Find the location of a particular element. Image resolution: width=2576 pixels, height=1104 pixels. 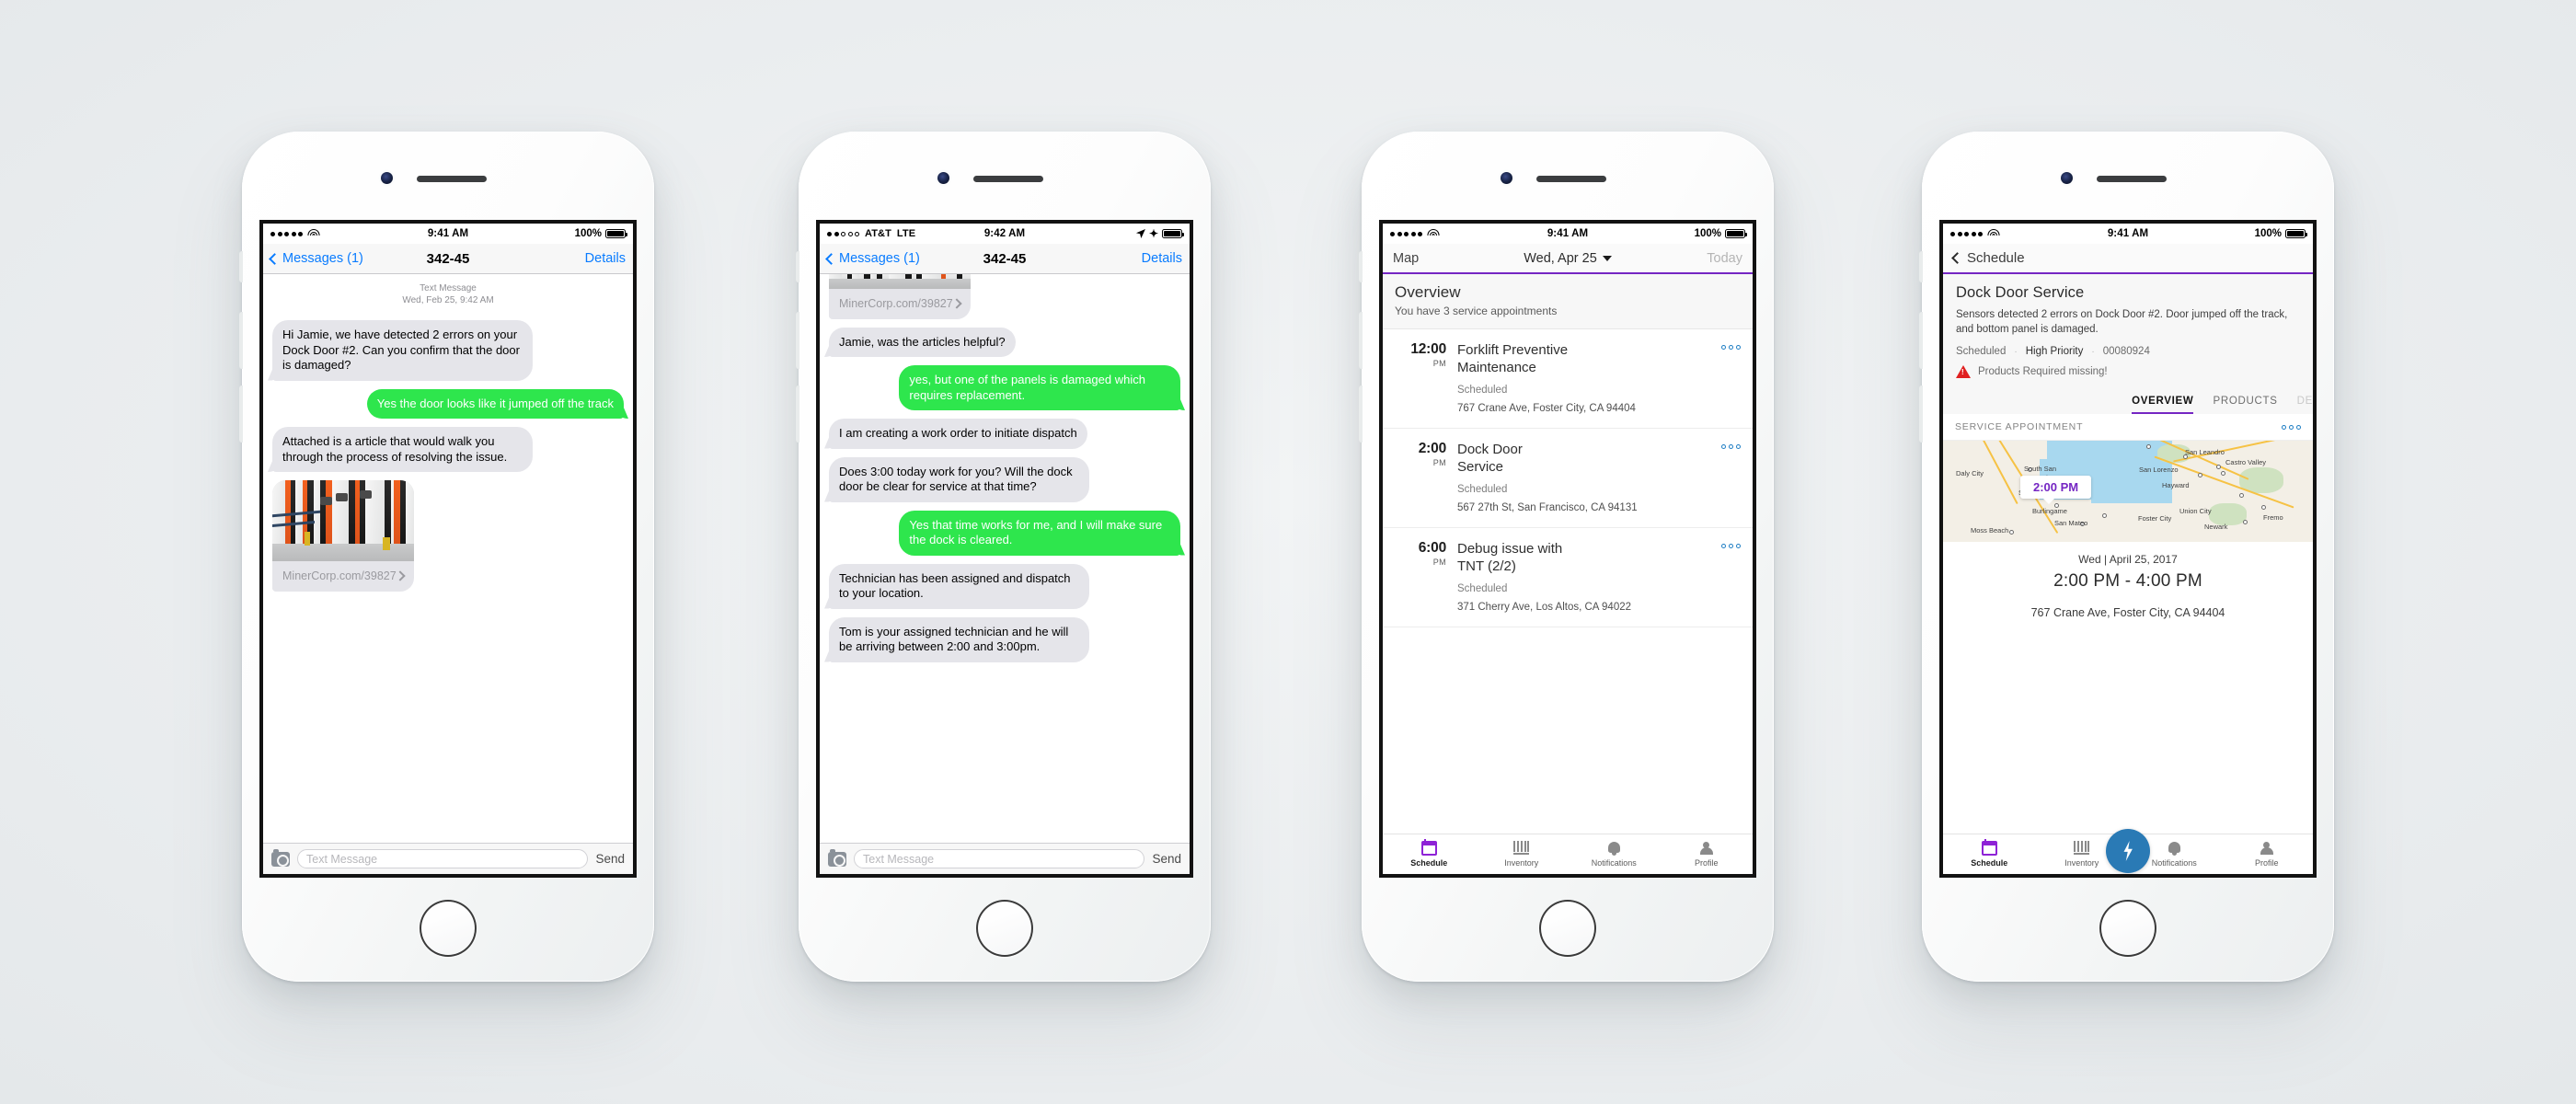

status-bar-right: 100% is located at coordinates (1721, 233).